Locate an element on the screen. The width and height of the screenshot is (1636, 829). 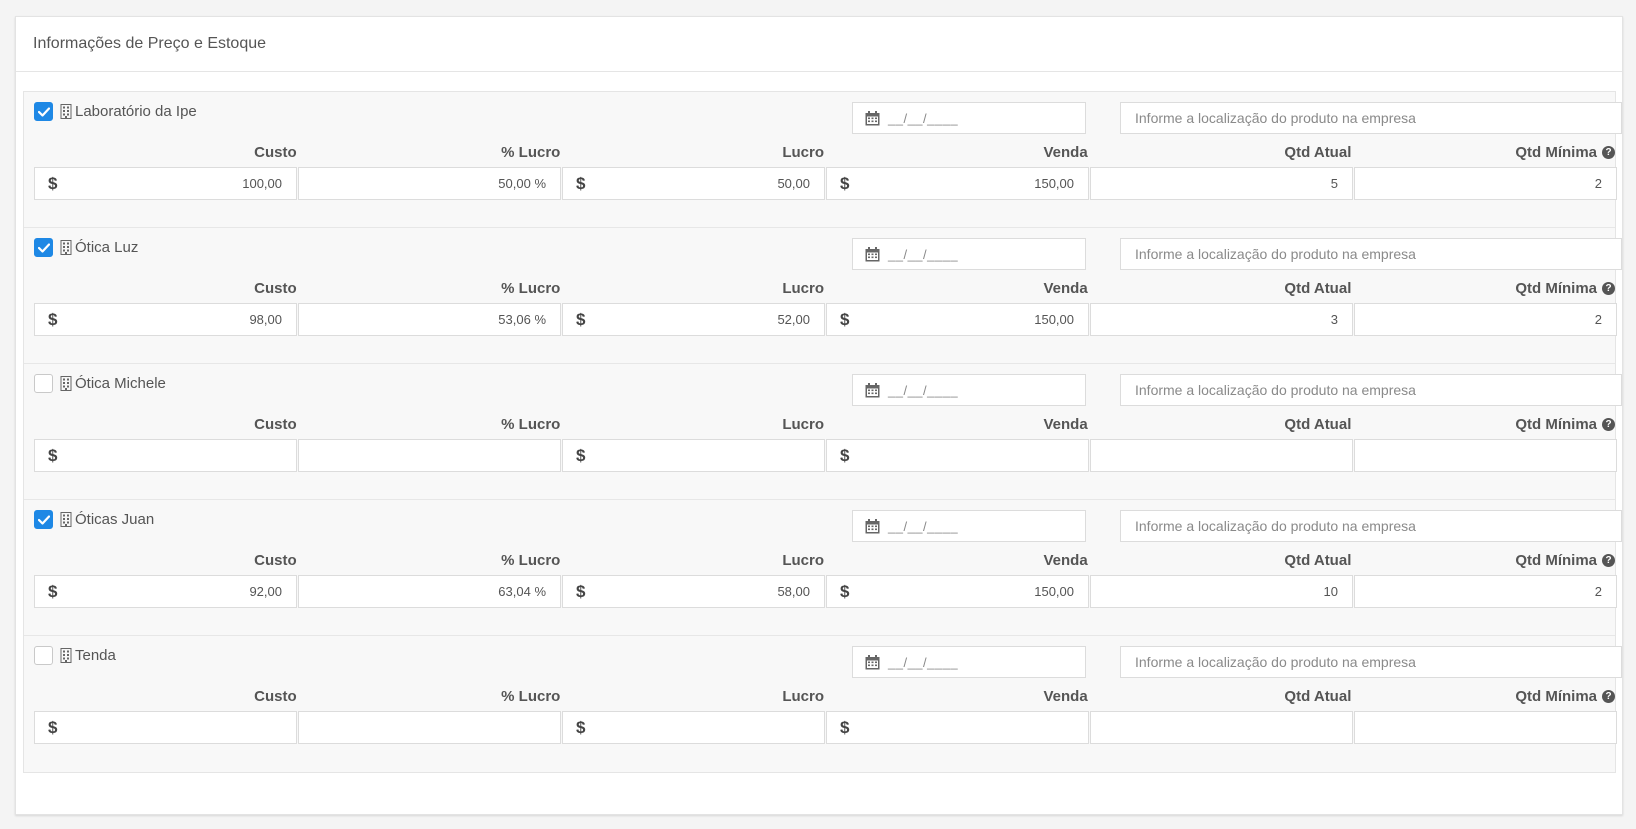
price-fields: $100,00 50,00 % $50,00 $150,00 5 2 is located at coordinates (825, 183).